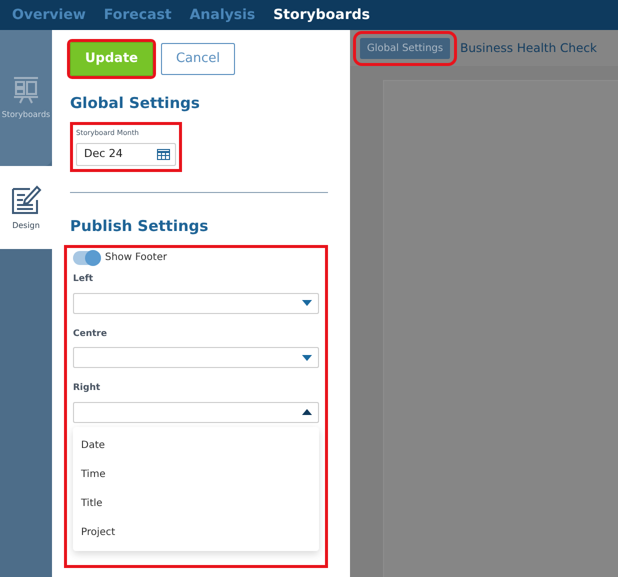  Describe the element at coordinates (196, 503) in the screenshot. I see `dropdown-option: Title` at that location.